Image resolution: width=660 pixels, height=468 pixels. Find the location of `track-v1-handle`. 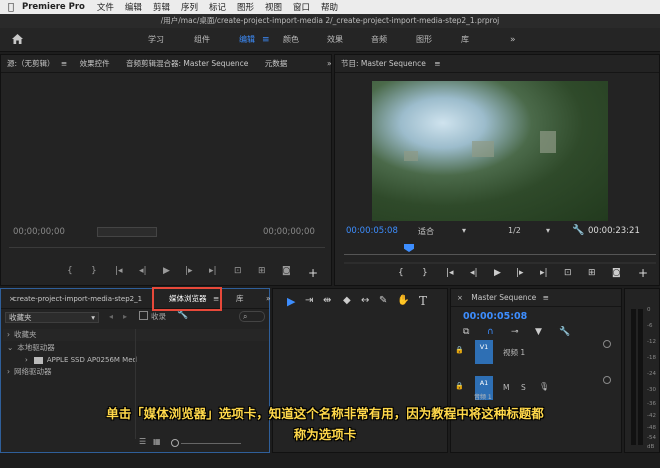

track-v1-handle is located at coordinates (607, 344).